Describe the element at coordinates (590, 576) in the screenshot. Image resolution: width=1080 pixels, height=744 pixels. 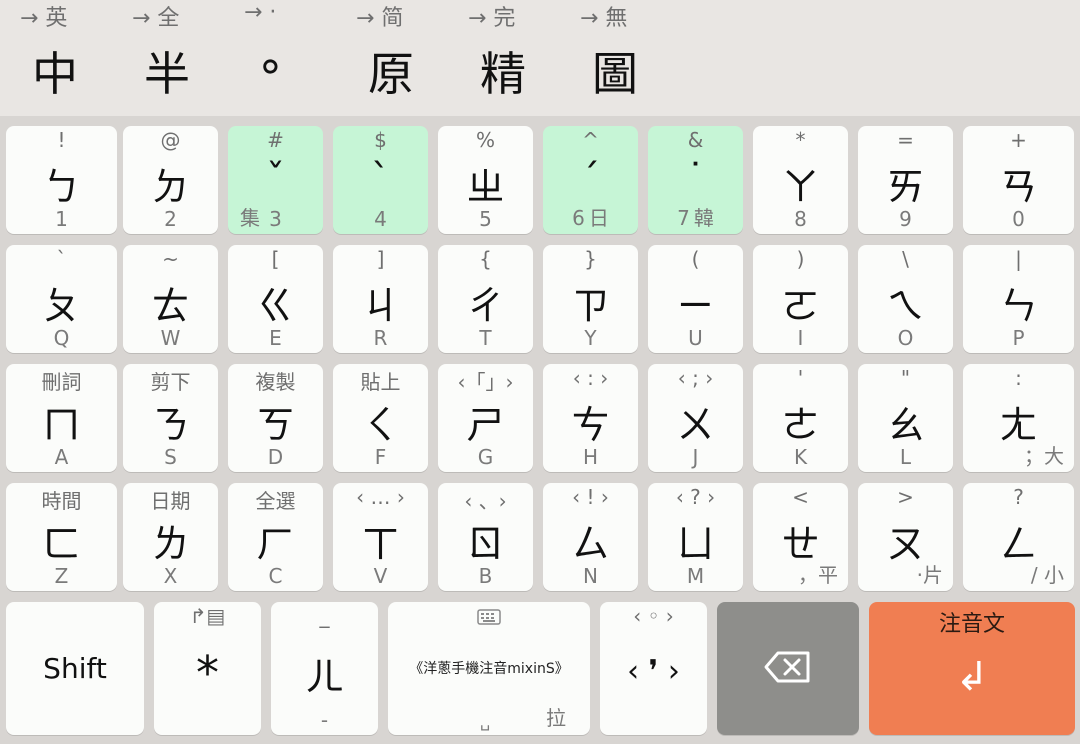
I see `key-bottom-label: N` at that location.